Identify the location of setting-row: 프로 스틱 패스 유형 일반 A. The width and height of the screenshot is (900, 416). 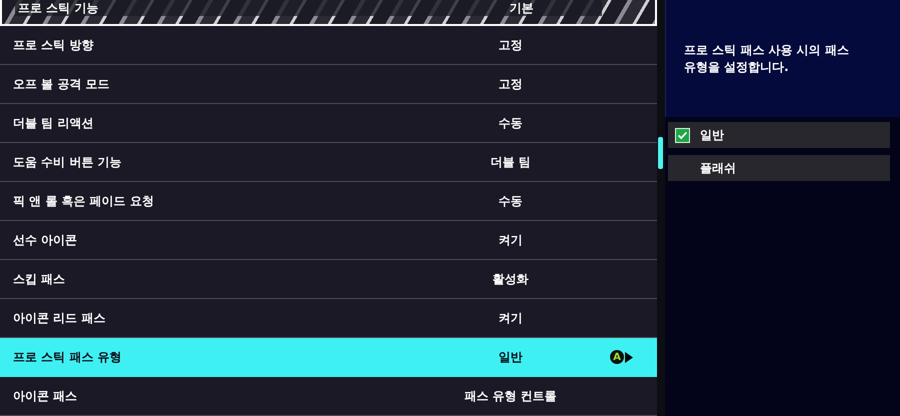
(328, 357).